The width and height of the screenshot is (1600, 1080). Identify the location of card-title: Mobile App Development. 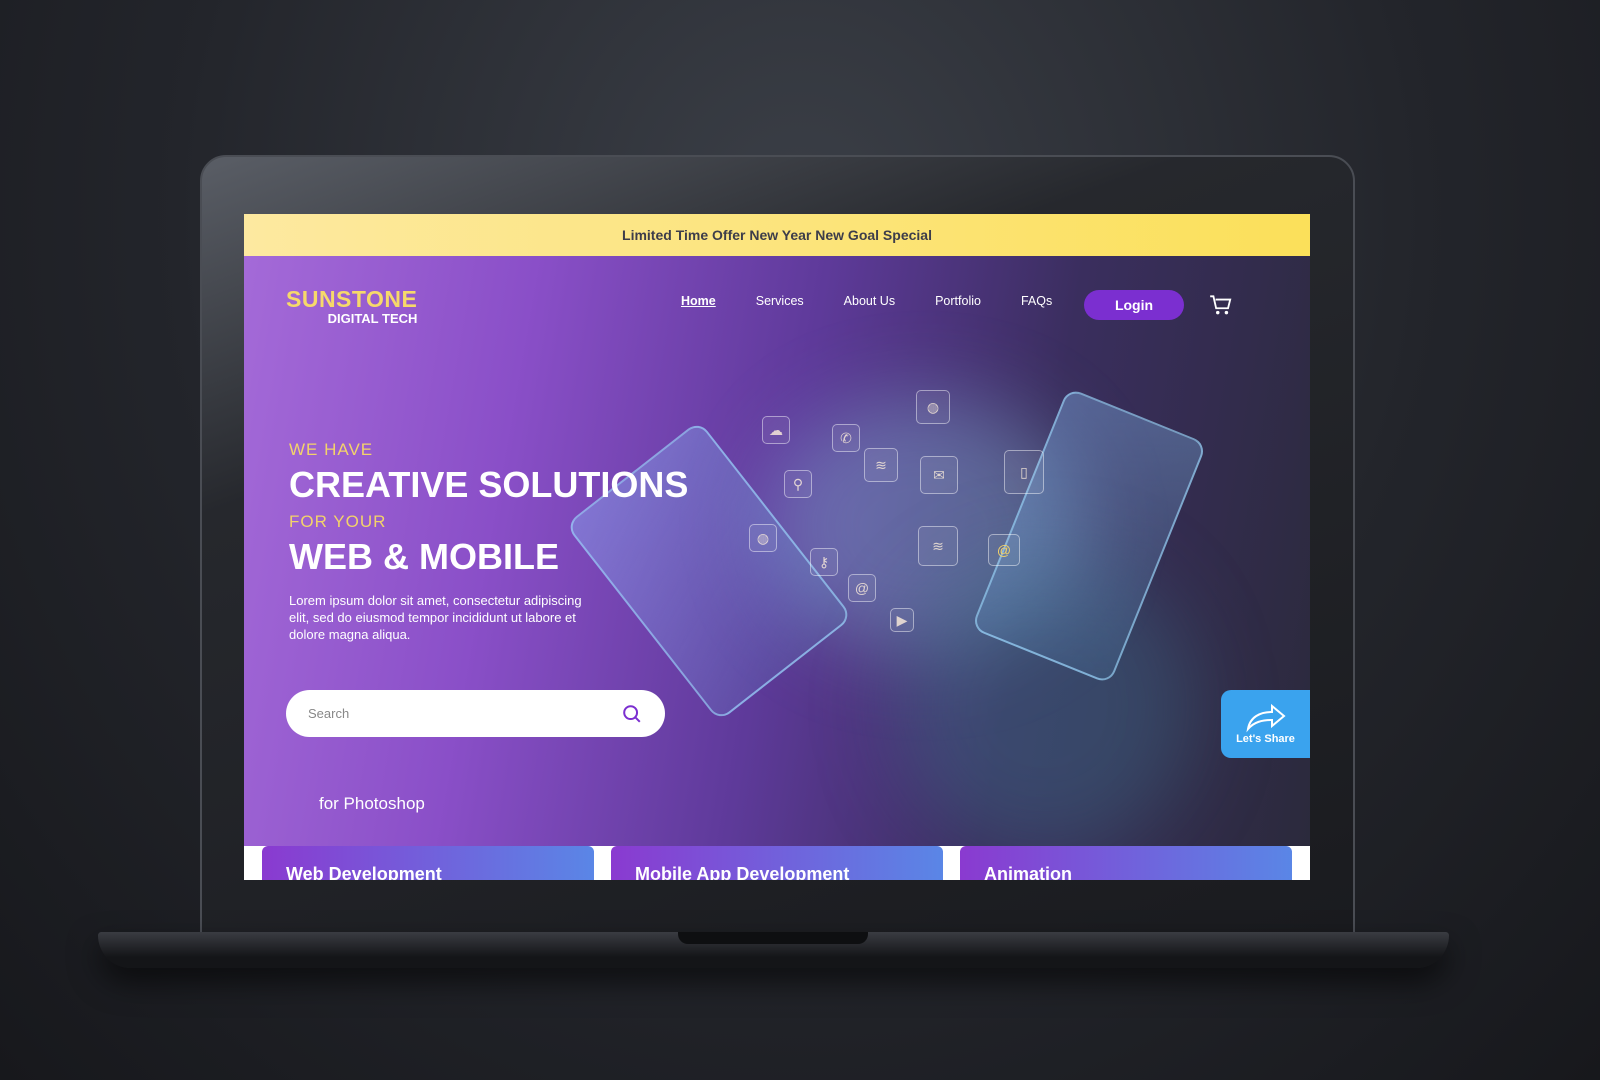
(742, 872).